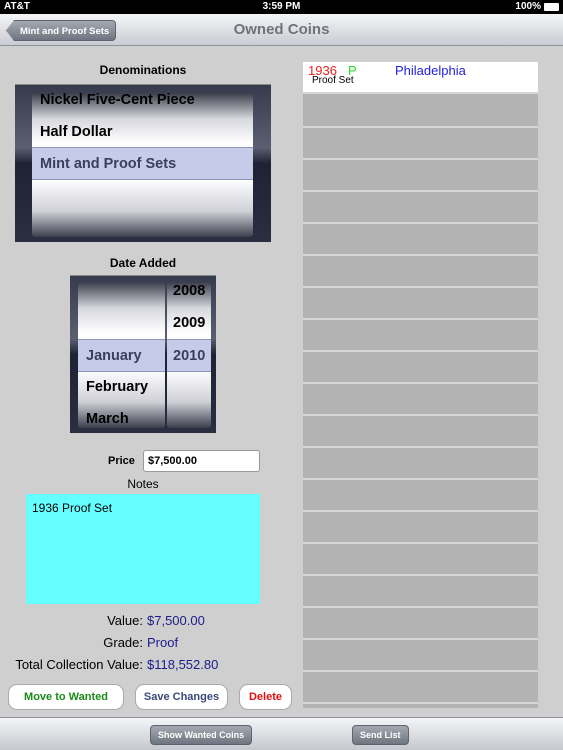  Describe the element at coordinates (143, 484) in the screenshot. I see `notes-label: Notes` at that location.